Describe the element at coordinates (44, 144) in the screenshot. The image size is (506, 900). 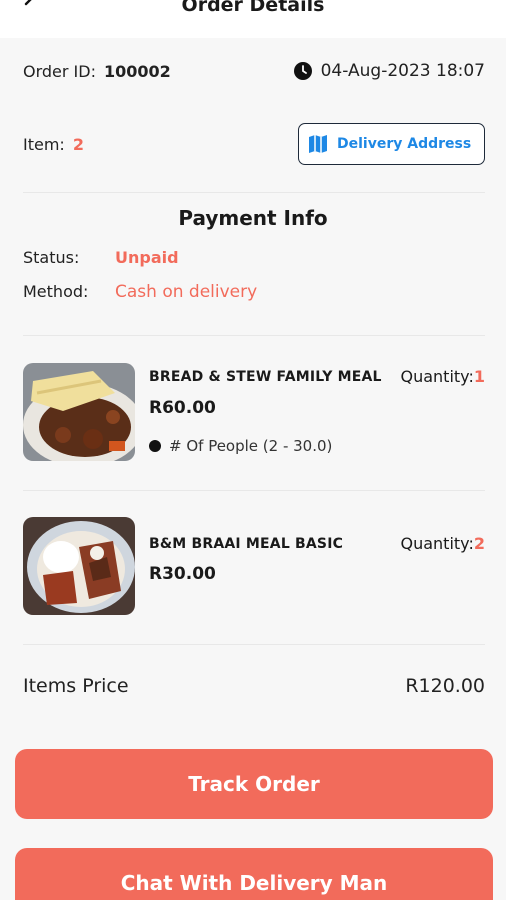
I see `item-label: Item:` at that location.